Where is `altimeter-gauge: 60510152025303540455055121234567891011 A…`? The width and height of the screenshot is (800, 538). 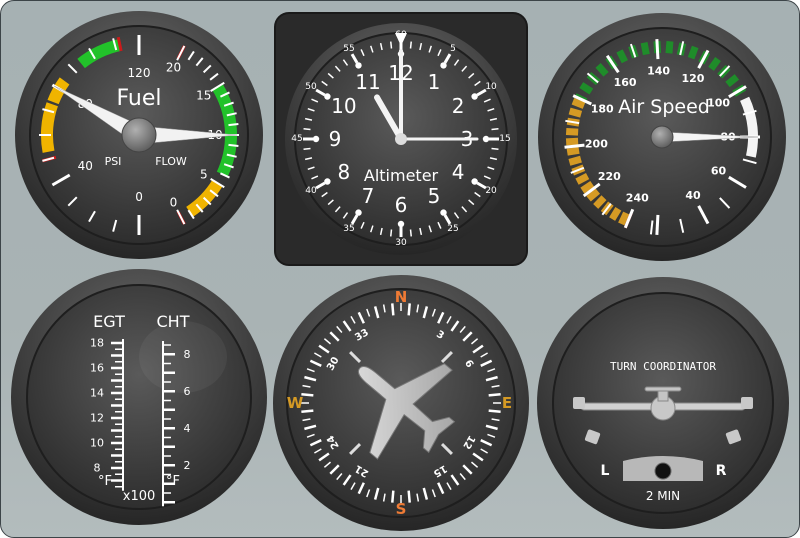
altimeter-gauge: 60510152025303540455055121234567891011 A… is located at coordinates (401, 139).